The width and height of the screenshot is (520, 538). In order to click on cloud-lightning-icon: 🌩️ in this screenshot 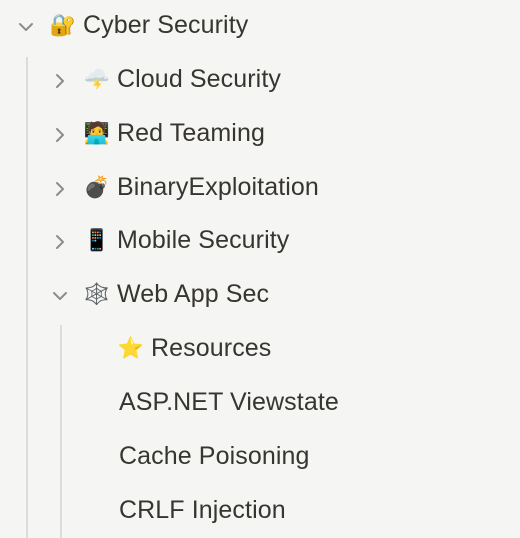, I will do `click(97, 79)`.